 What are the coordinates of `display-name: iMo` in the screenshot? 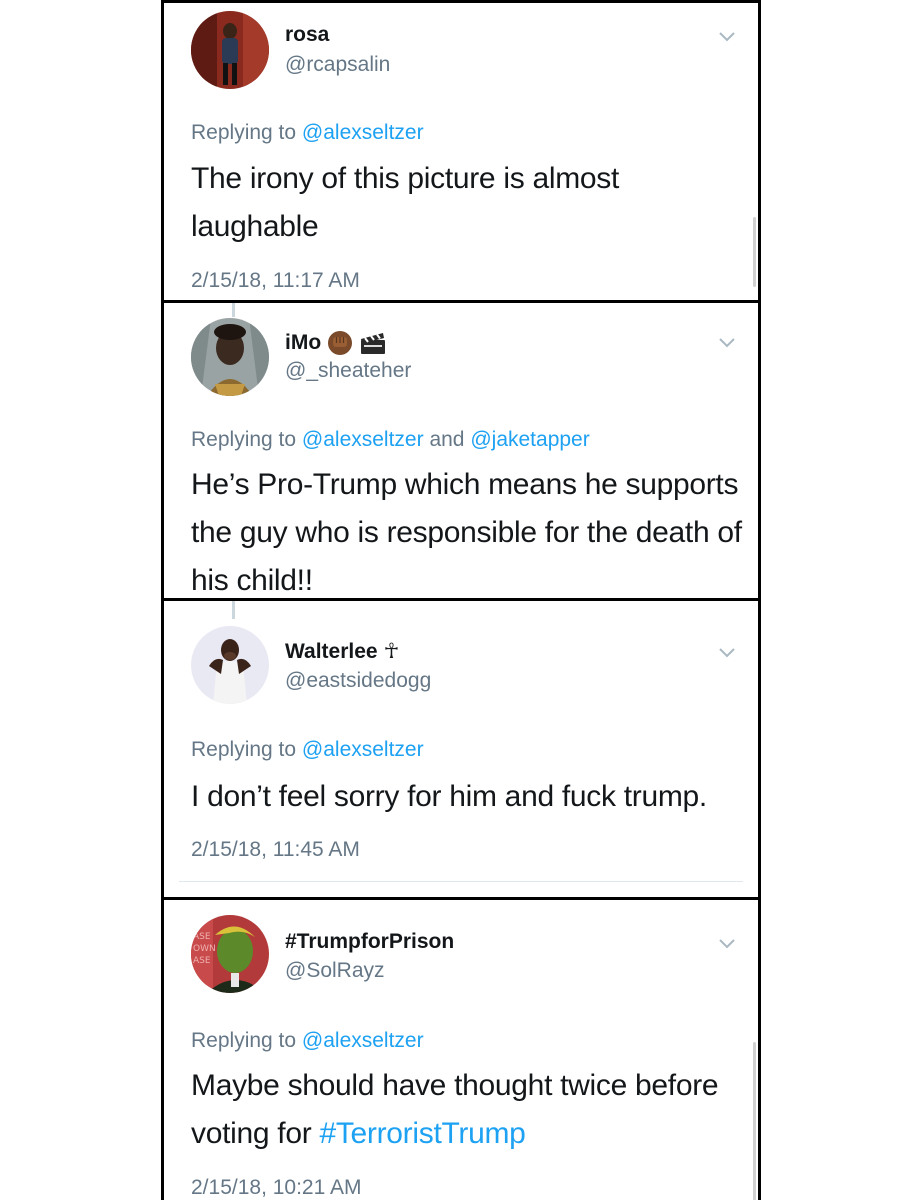 It's located at (336, 343).